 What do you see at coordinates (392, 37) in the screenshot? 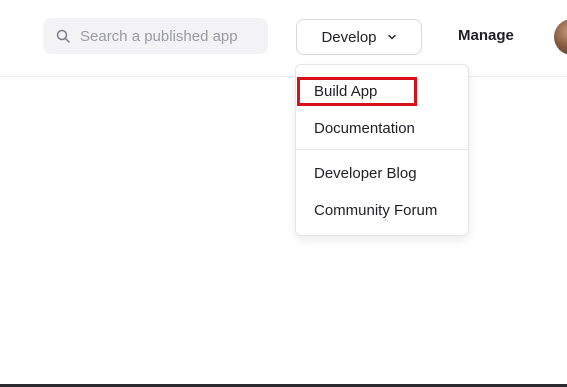
I see `chevron-down-icon` at bounding box center [392, 37].